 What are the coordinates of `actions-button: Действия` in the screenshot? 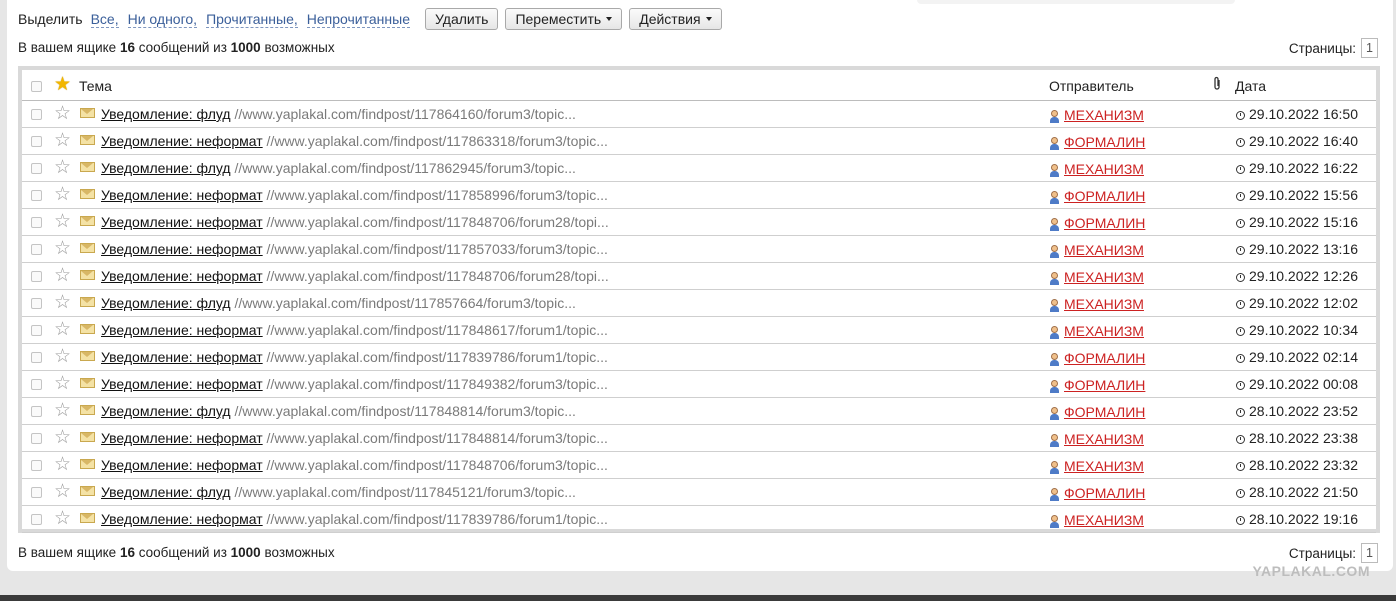 It's located at (675, 19).